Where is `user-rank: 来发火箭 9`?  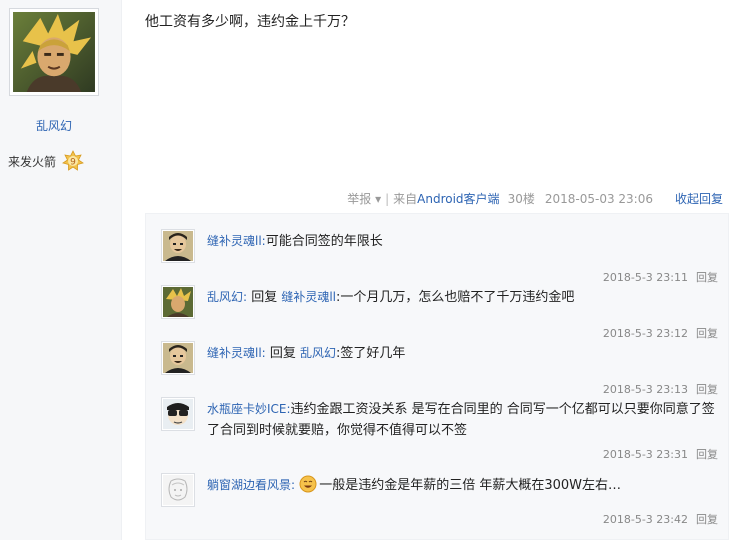
user-rank: 来发火箭 9 is located at coordinates (46, 161).